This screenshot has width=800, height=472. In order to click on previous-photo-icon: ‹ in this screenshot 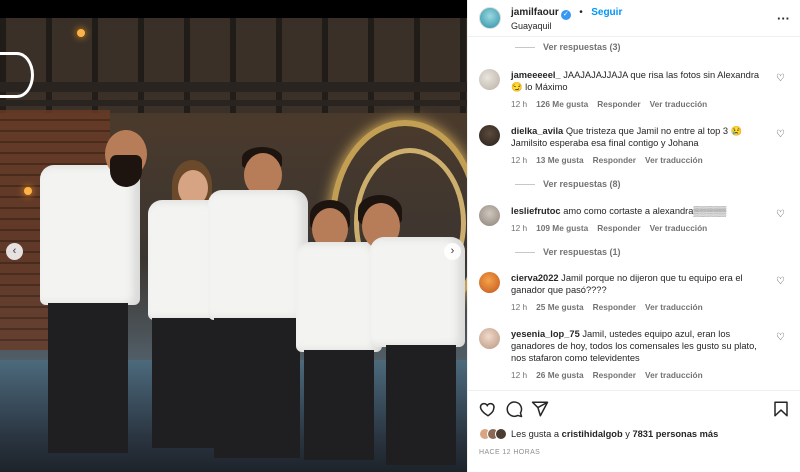, I will do `click(14, 251)`.